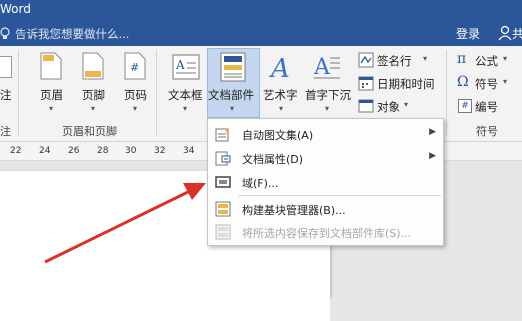  What do you see at coordinates (223, 182) in the screenshot?
I see `field-icon` at bounding box center [223, 182].